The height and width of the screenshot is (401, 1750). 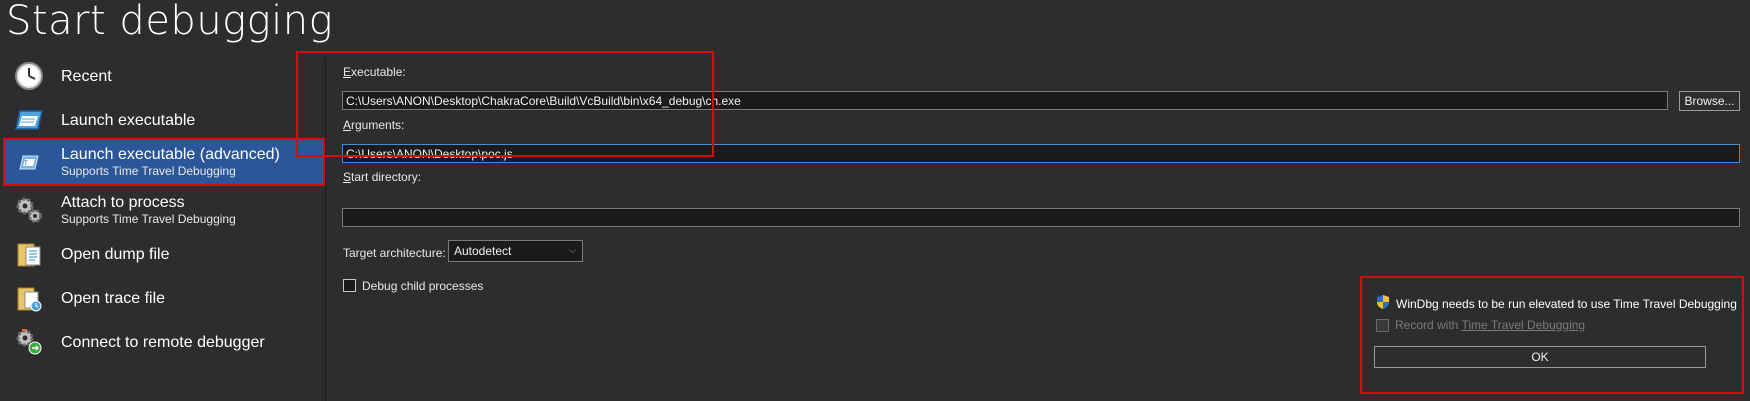 What do you see at coordinates (113, 298) in the screenshot?
I see `sidebar-item-label: Open trace file` at bounding box center [113, 298].